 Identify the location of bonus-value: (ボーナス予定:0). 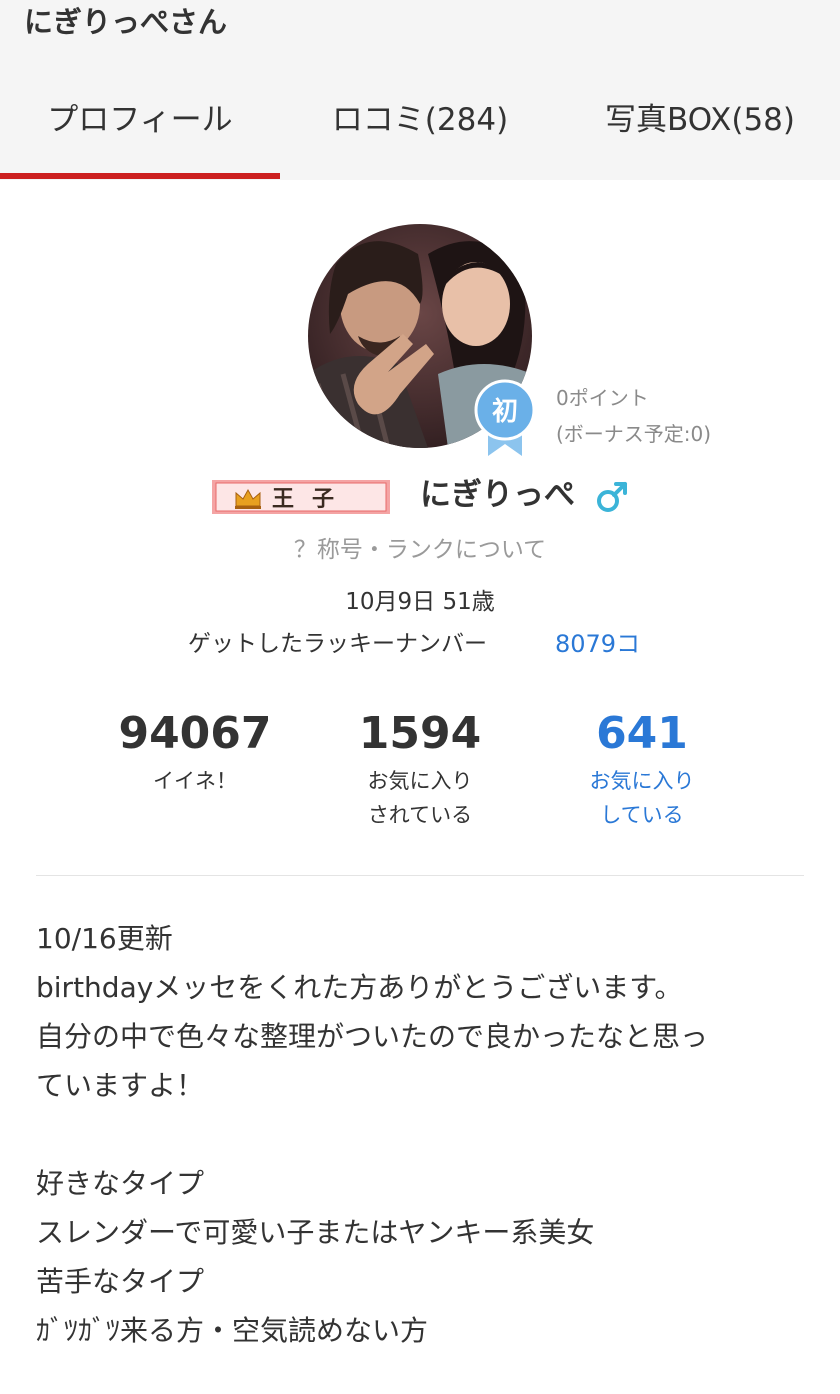
(634, 434).